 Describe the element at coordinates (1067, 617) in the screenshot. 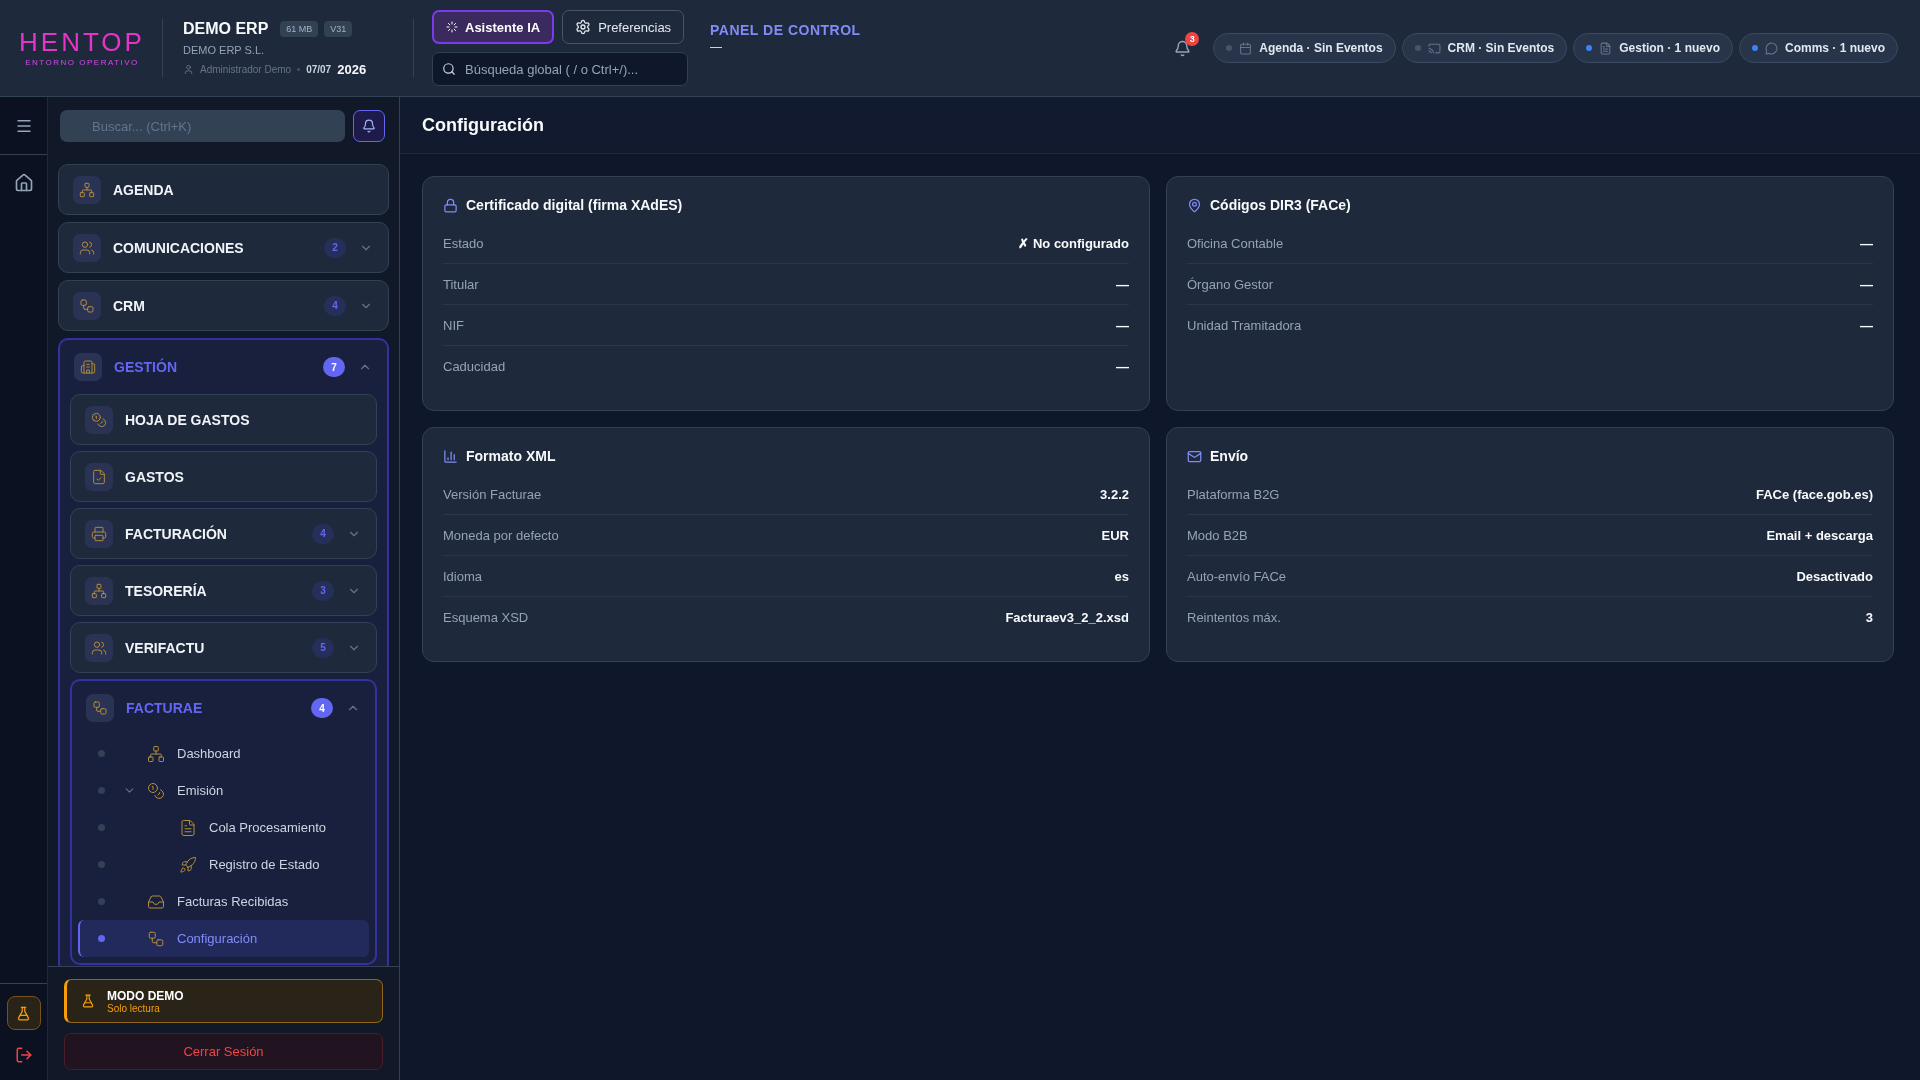

I see `field-value: Facturaev3_2_2.xsd` at that location.